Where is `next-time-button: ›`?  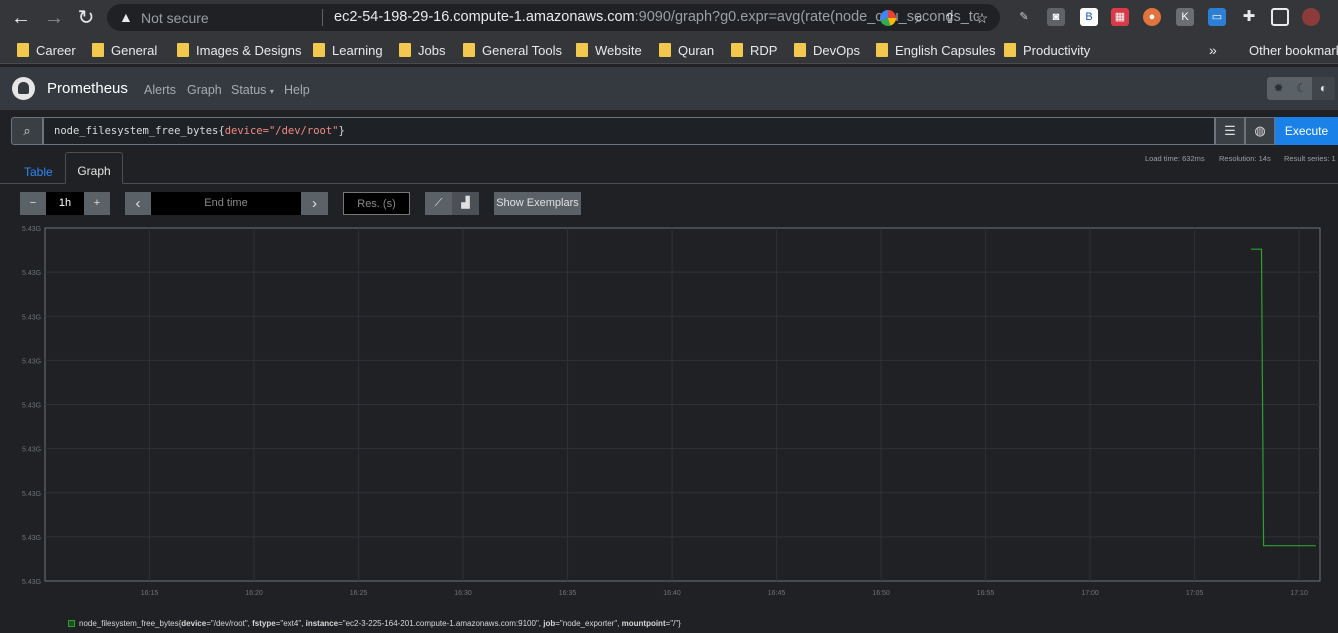 next-time-button: › is located at coordinates (314, 203).